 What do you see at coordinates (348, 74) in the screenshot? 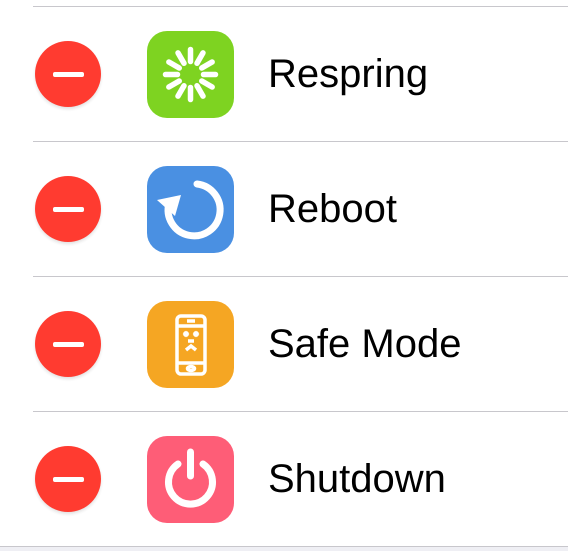
I see `row-label: Respring` at bounding box center [348, 74].